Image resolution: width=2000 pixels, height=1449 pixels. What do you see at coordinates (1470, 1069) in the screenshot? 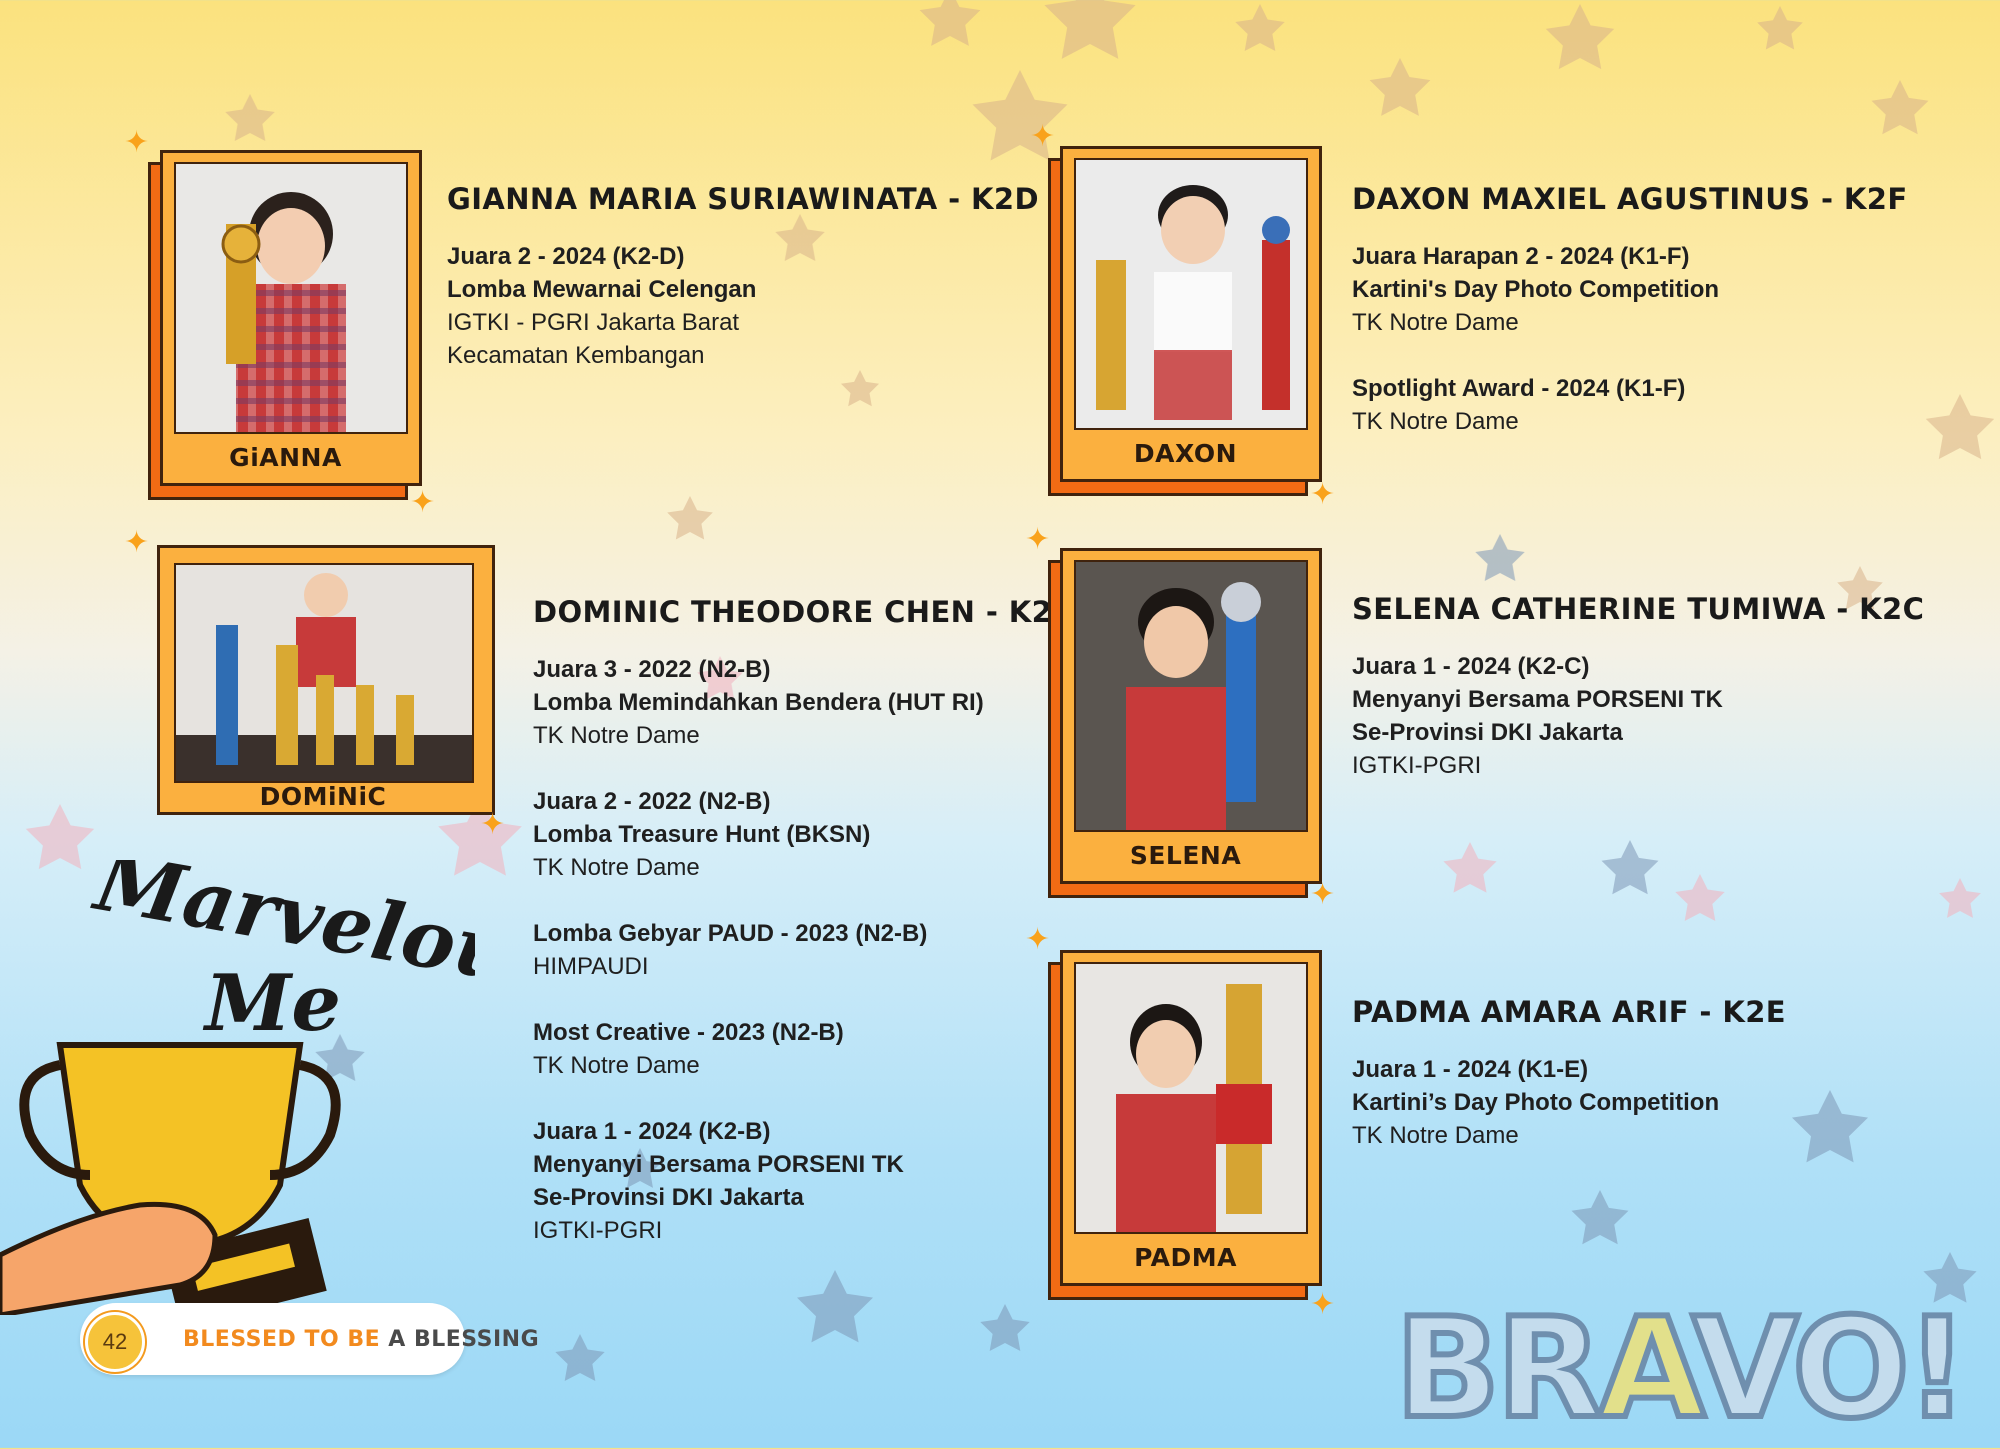
I see `award-line: Juara 1 - 2024 (K1-E)` at bounding box center [1470, 1069].